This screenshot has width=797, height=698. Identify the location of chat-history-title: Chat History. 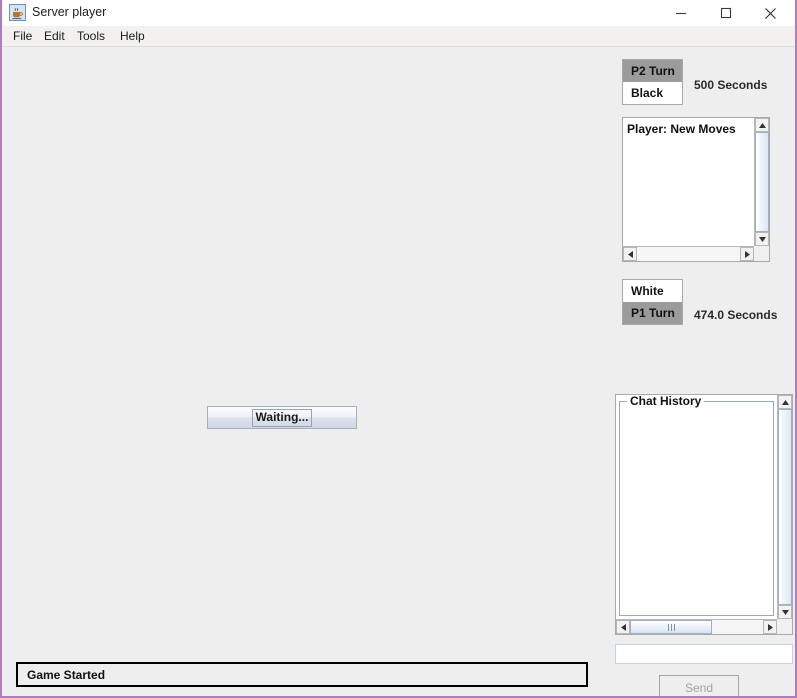
(666, 401).